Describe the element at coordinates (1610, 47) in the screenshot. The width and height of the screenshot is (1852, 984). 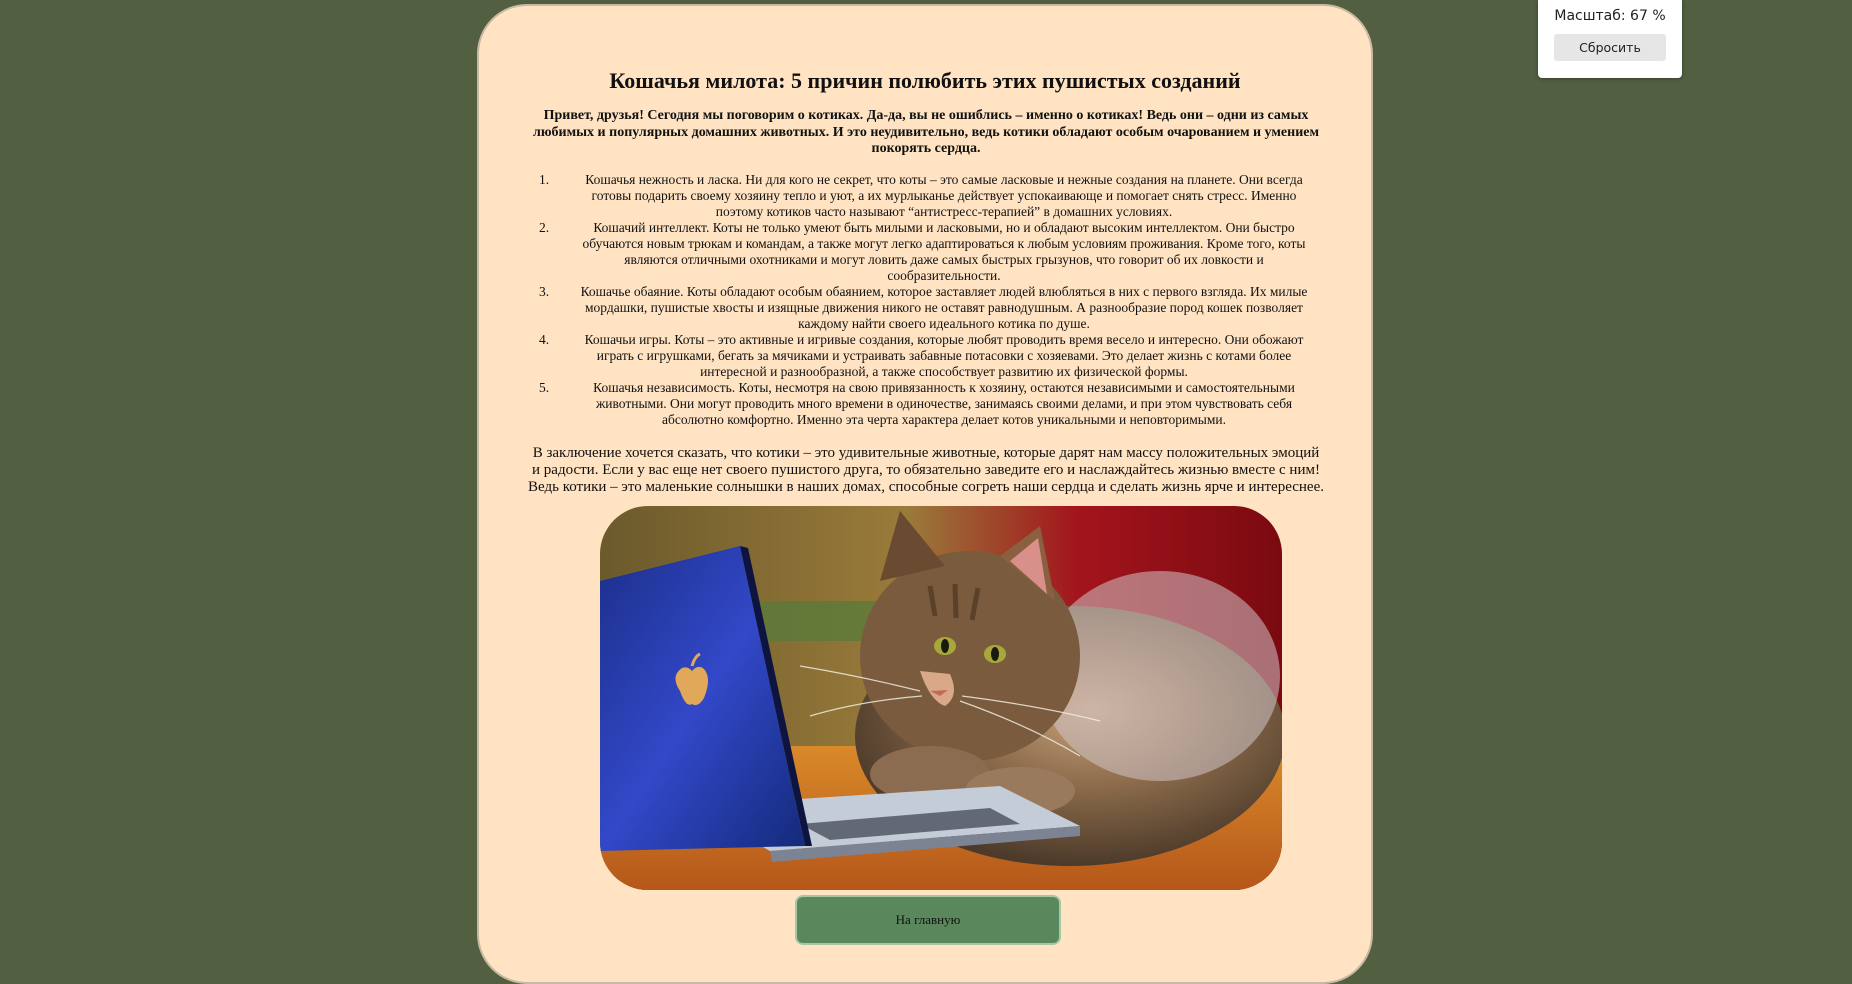
I see `zoom-reset-button: Сбросить` at that location.